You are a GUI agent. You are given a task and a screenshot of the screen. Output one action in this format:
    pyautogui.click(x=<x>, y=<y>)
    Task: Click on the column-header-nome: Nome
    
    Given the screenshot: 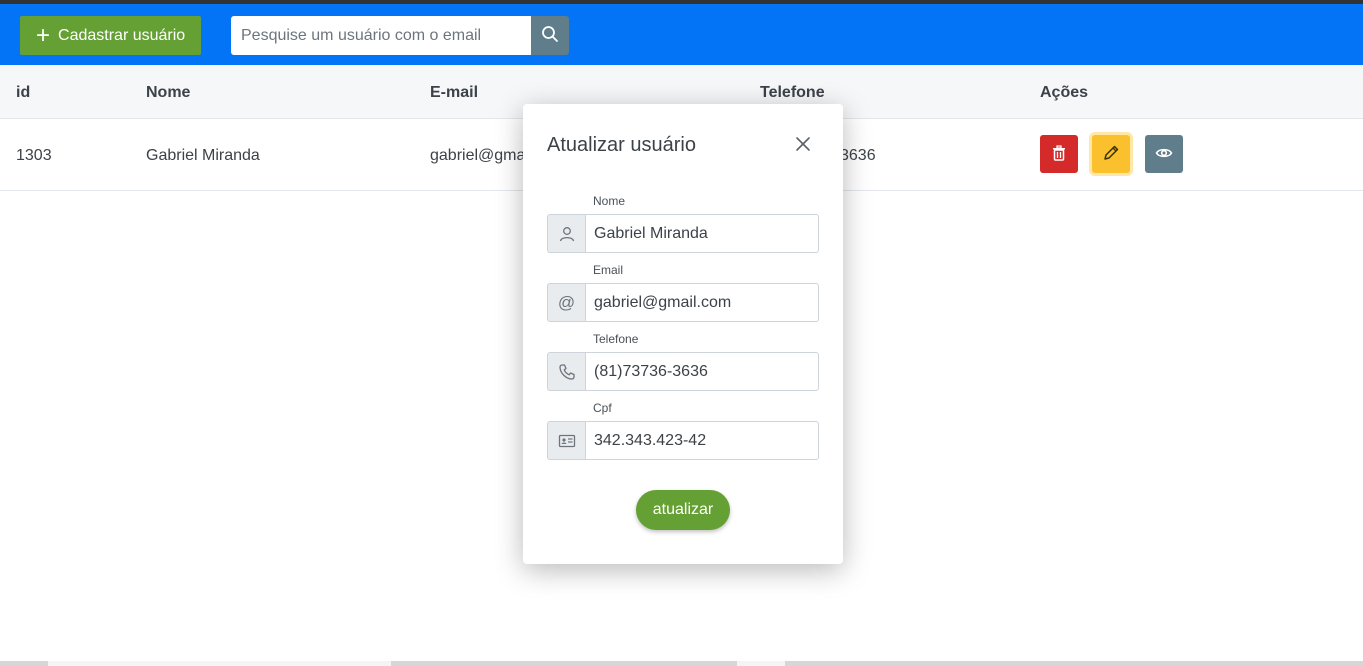 What is the action you would take?
    pyautogui.click(x=168, y=92)
    